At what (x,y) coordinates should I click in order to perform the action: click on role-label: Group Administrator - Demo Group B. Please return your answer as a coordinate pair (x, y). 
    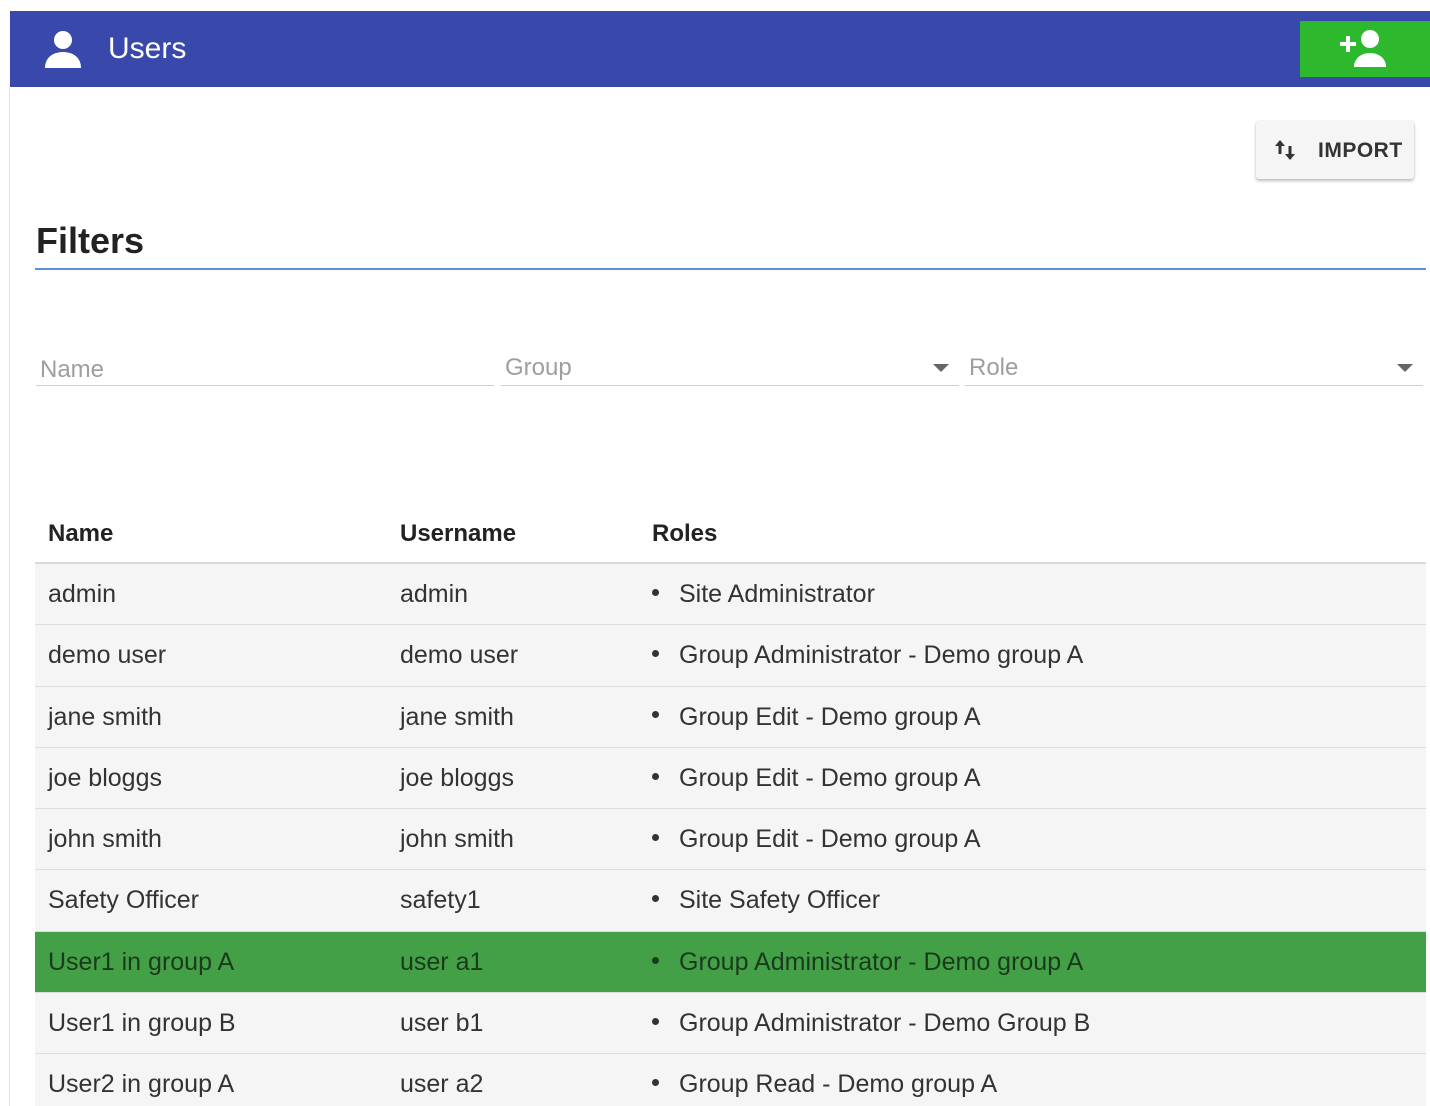
    Looking at the image, I should click on (885, 1023).